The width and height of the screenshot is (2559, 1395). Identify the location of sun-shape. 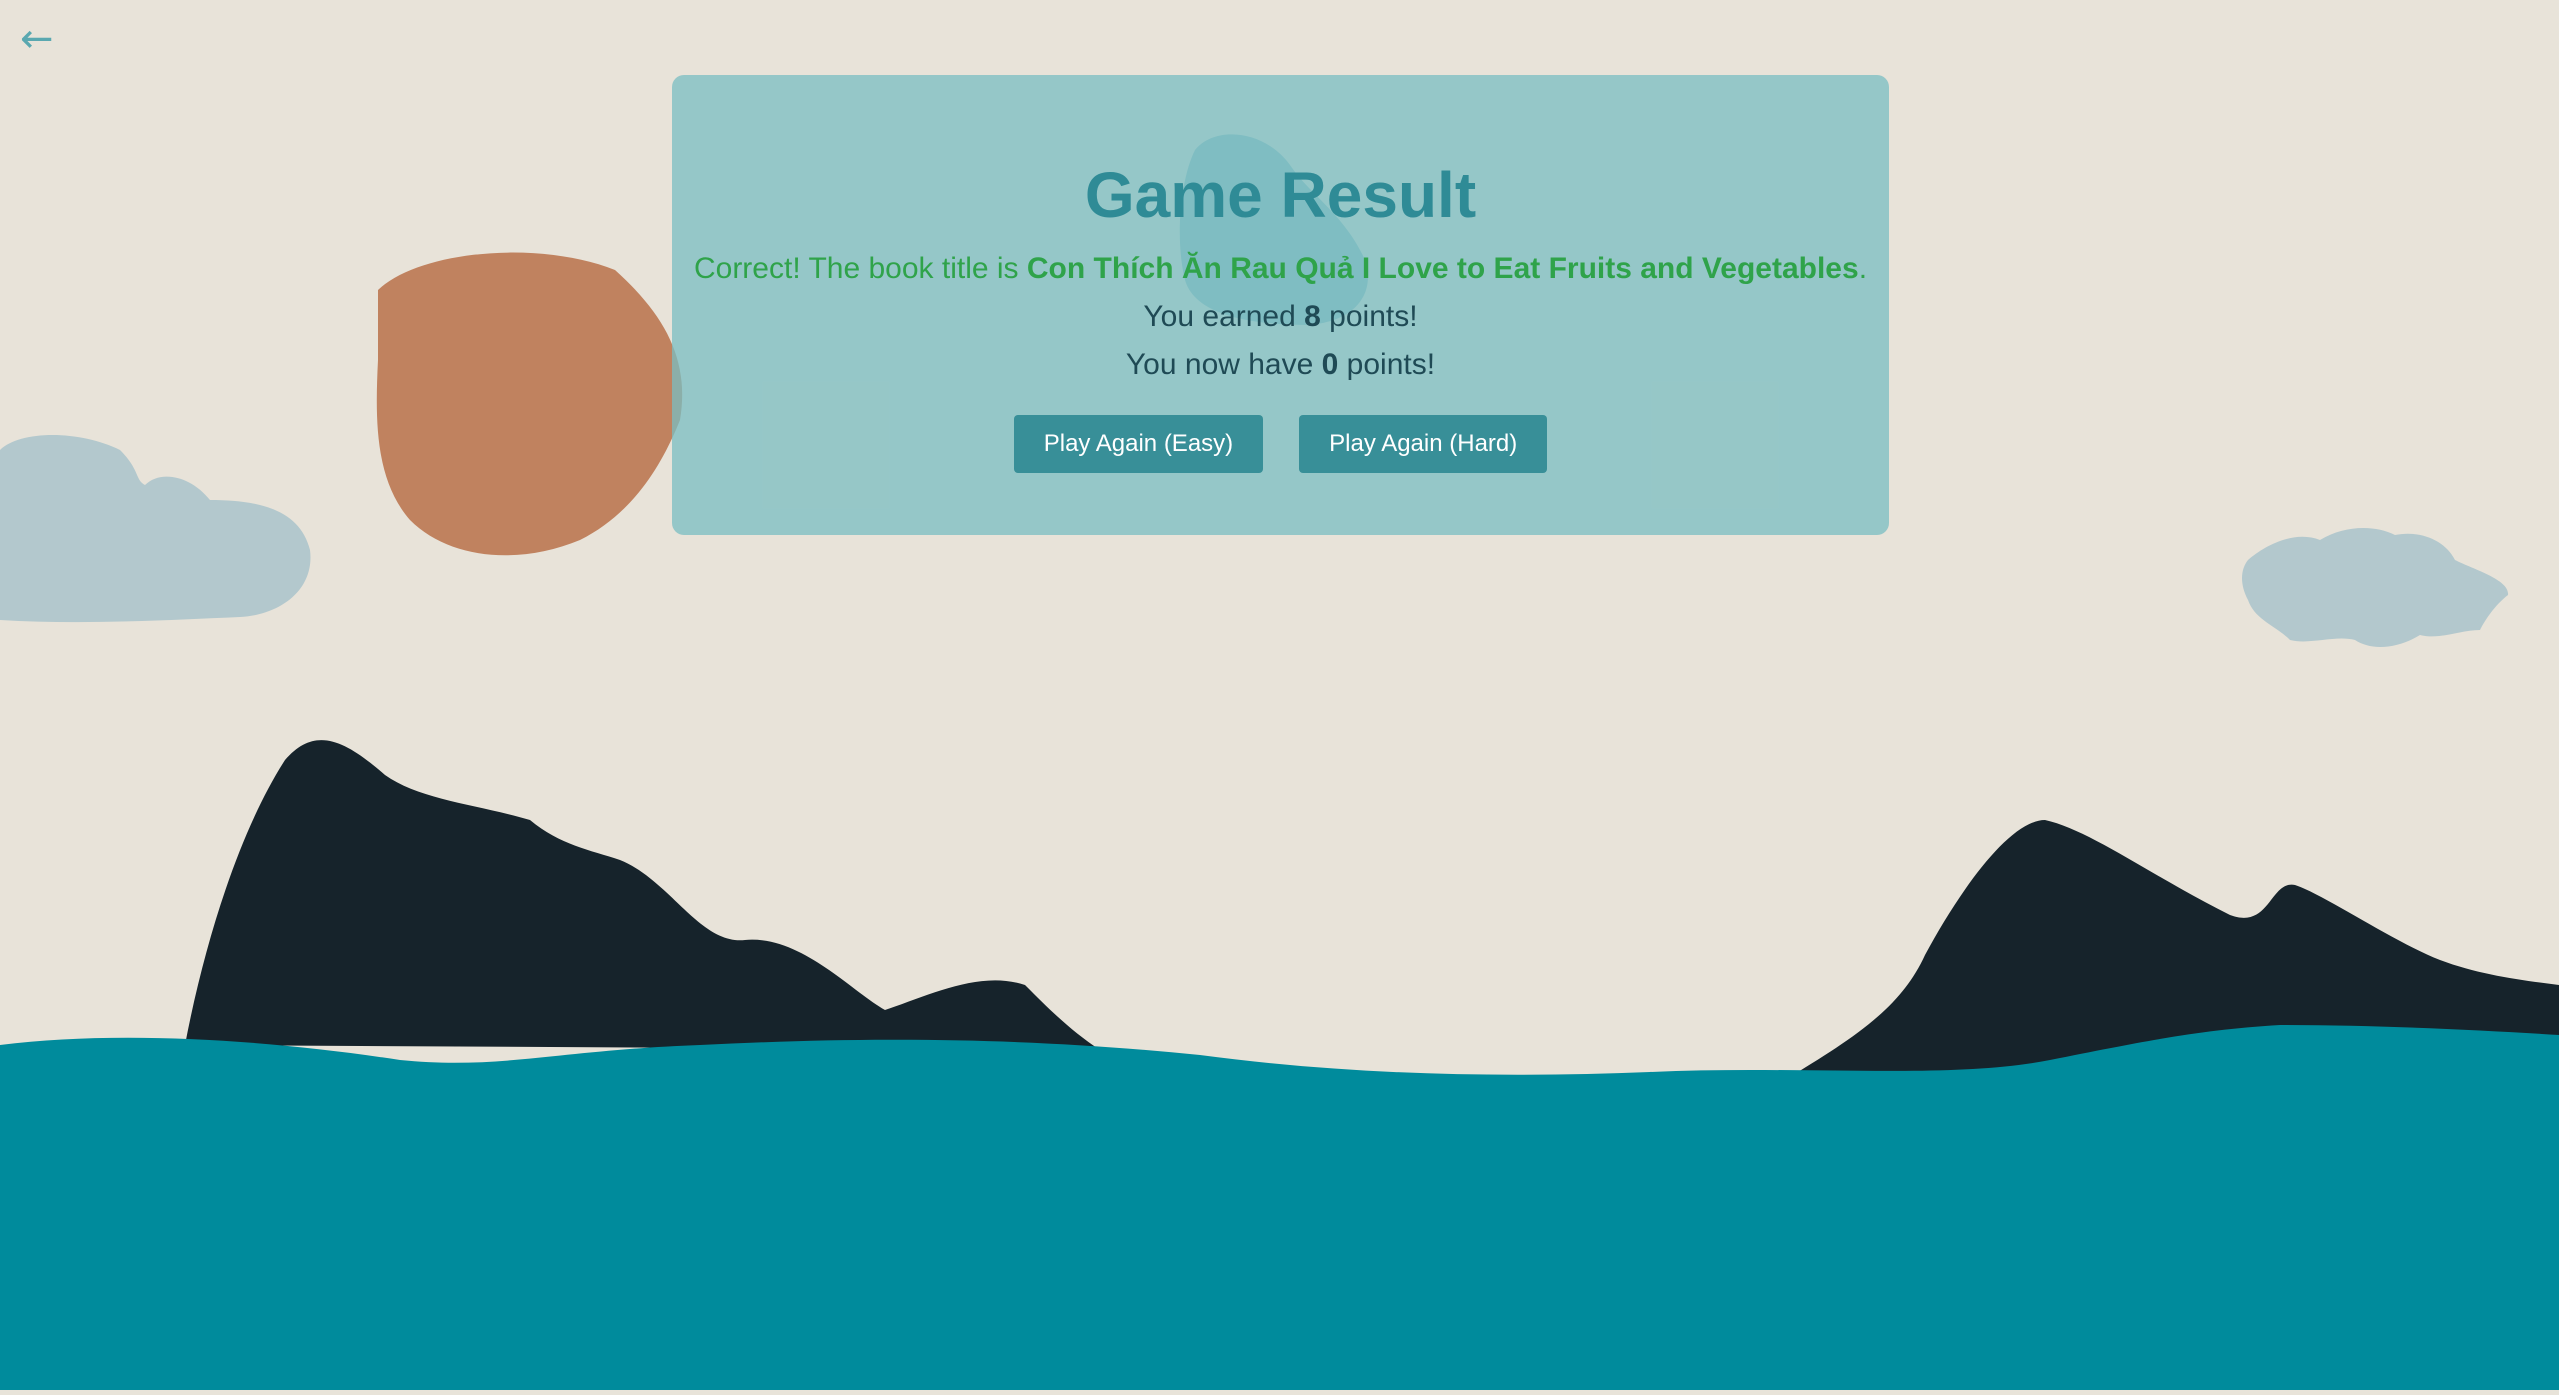
(529, 404).